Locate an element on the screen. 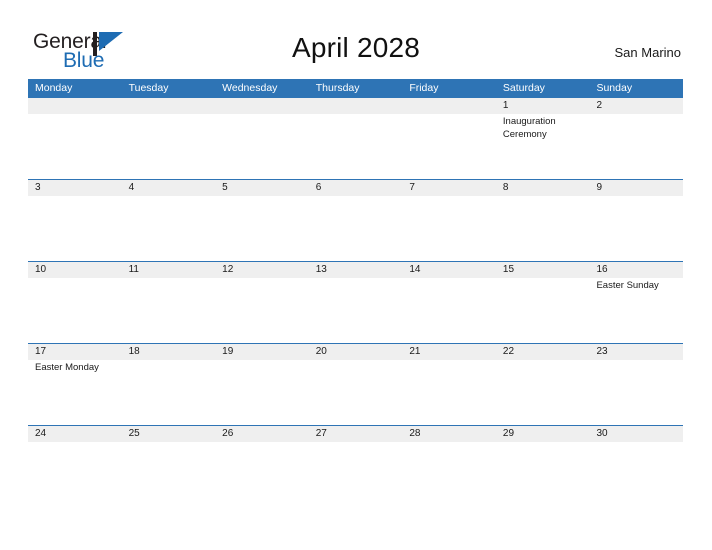 The image size is (712, 550). weekday-header-wednesday: Wednesday is located at coordinates (250, 88).